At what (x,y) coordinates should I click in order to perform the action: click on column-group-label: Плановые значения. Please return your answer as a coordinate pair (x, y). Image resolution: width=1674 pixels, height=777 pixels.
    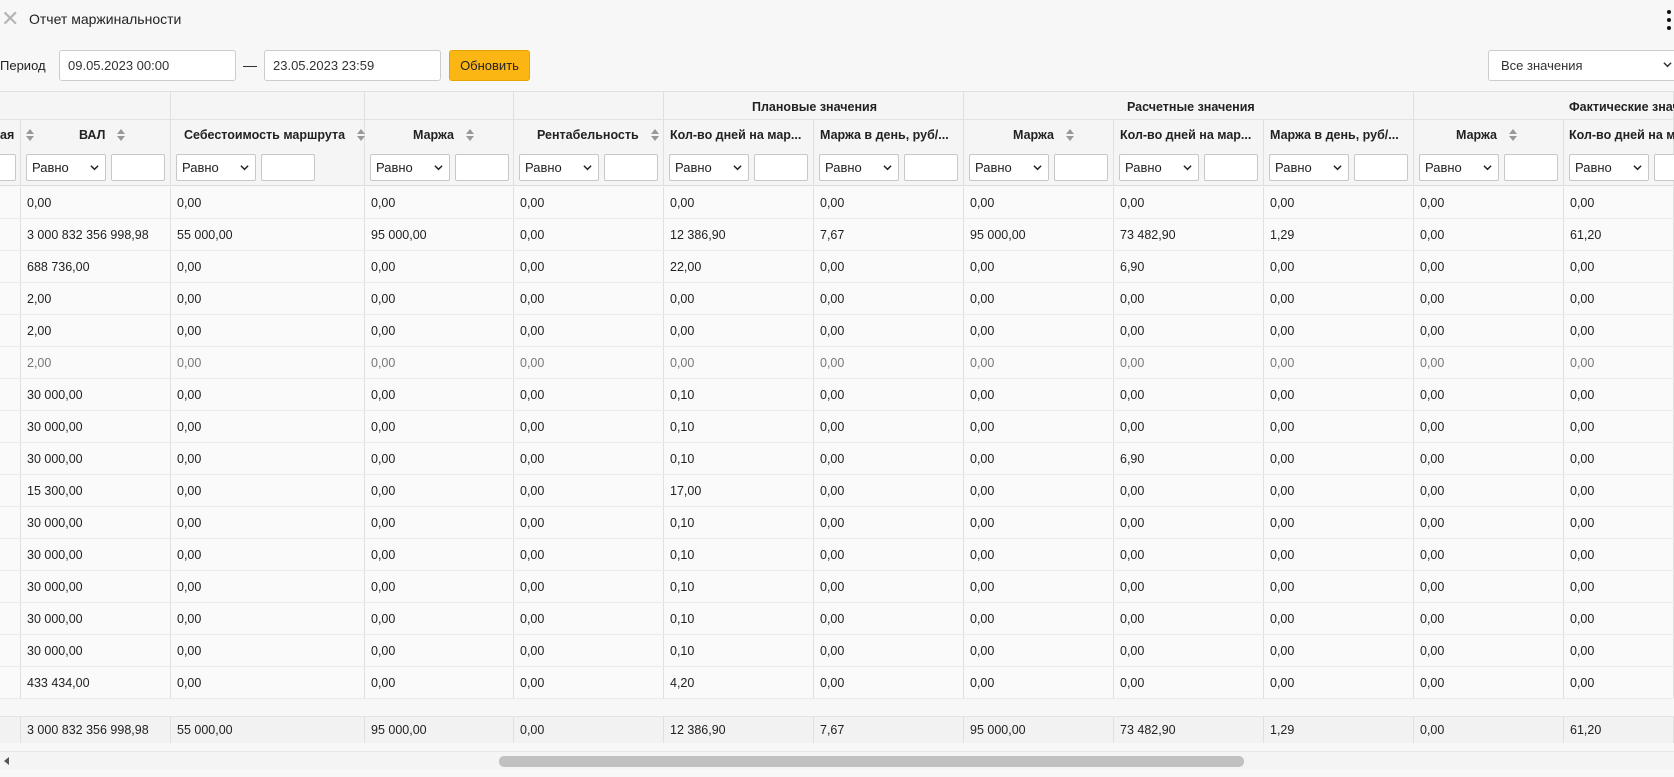
    Looking at the image, I should click on (814, 107).